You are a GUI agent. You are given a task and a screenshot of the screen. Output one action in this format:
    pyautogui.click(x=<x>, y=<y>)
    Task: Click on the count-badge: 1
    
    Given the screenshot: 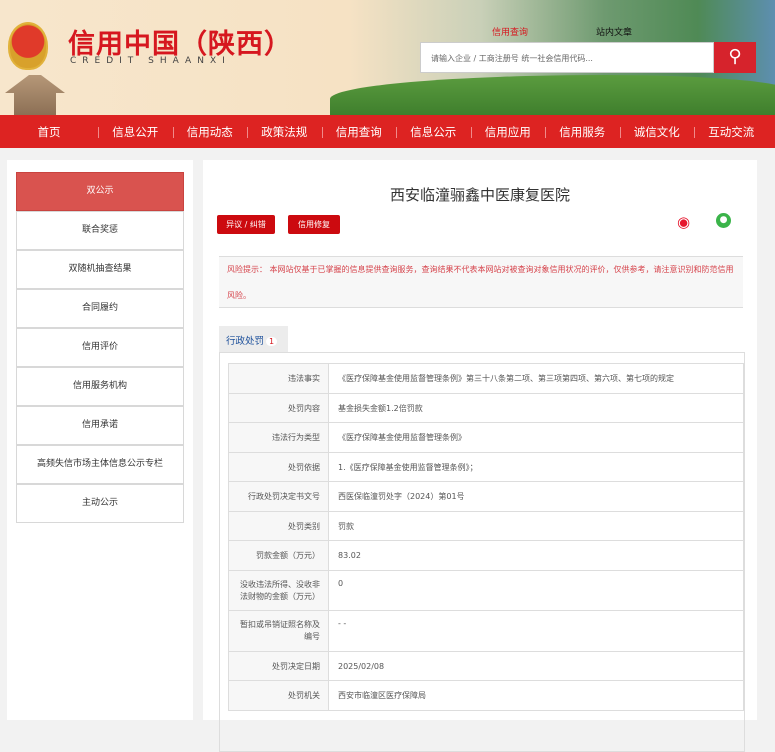 What is the action you would take?
    pyautogui.click(x=272, y=341)
    